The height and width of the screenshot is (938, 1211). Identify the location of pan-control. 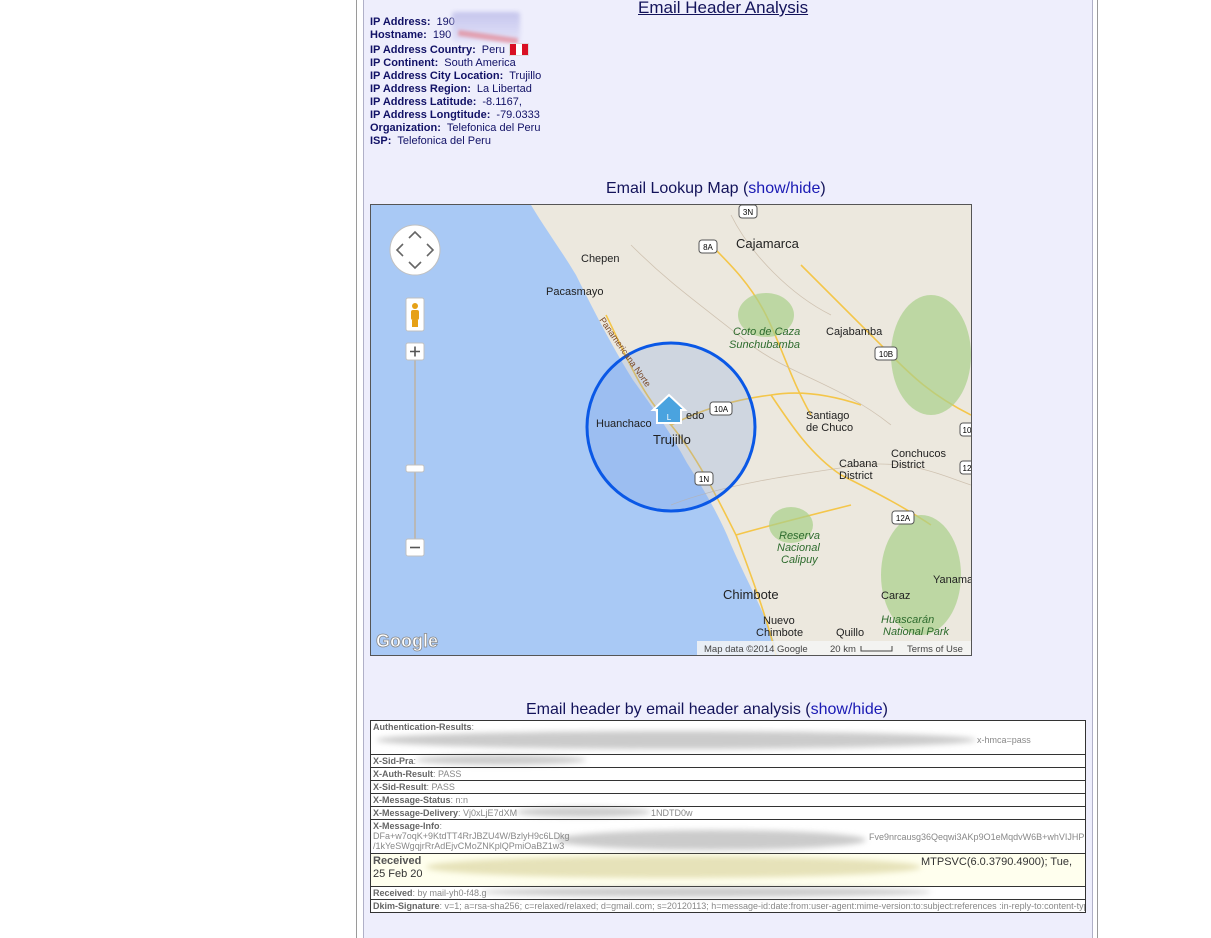
(415, 250).